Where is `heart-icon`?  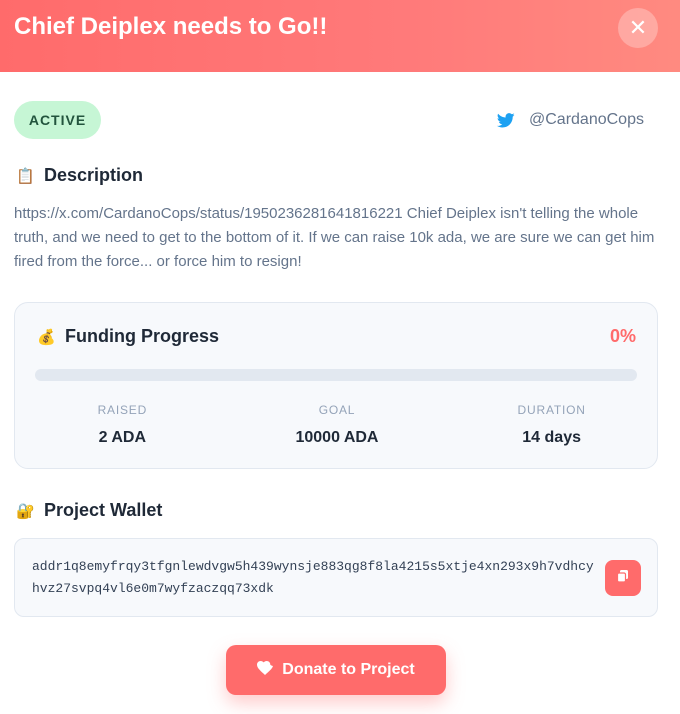 heart-icon is located at coordinates (265, 670).